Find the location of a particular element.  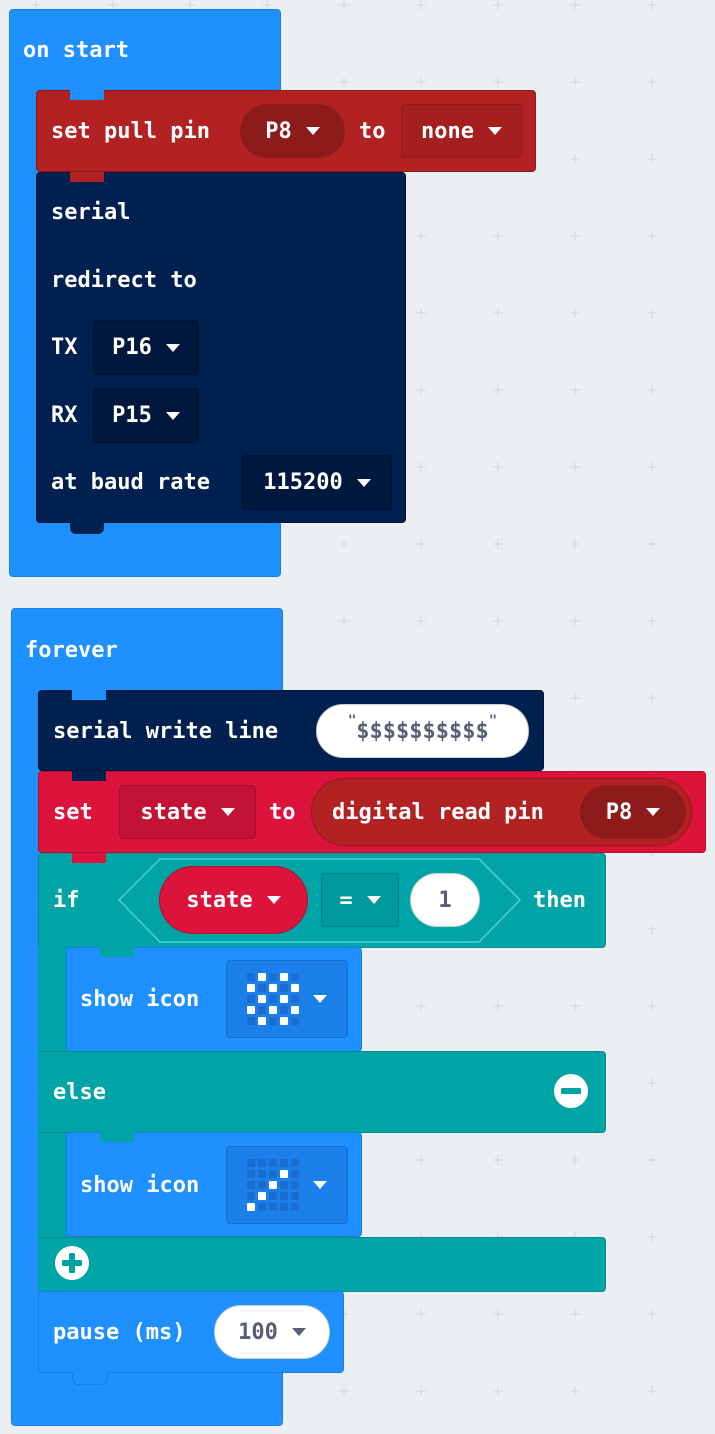

pull-mode-dropdown: none is located at coordinates (461, 131).